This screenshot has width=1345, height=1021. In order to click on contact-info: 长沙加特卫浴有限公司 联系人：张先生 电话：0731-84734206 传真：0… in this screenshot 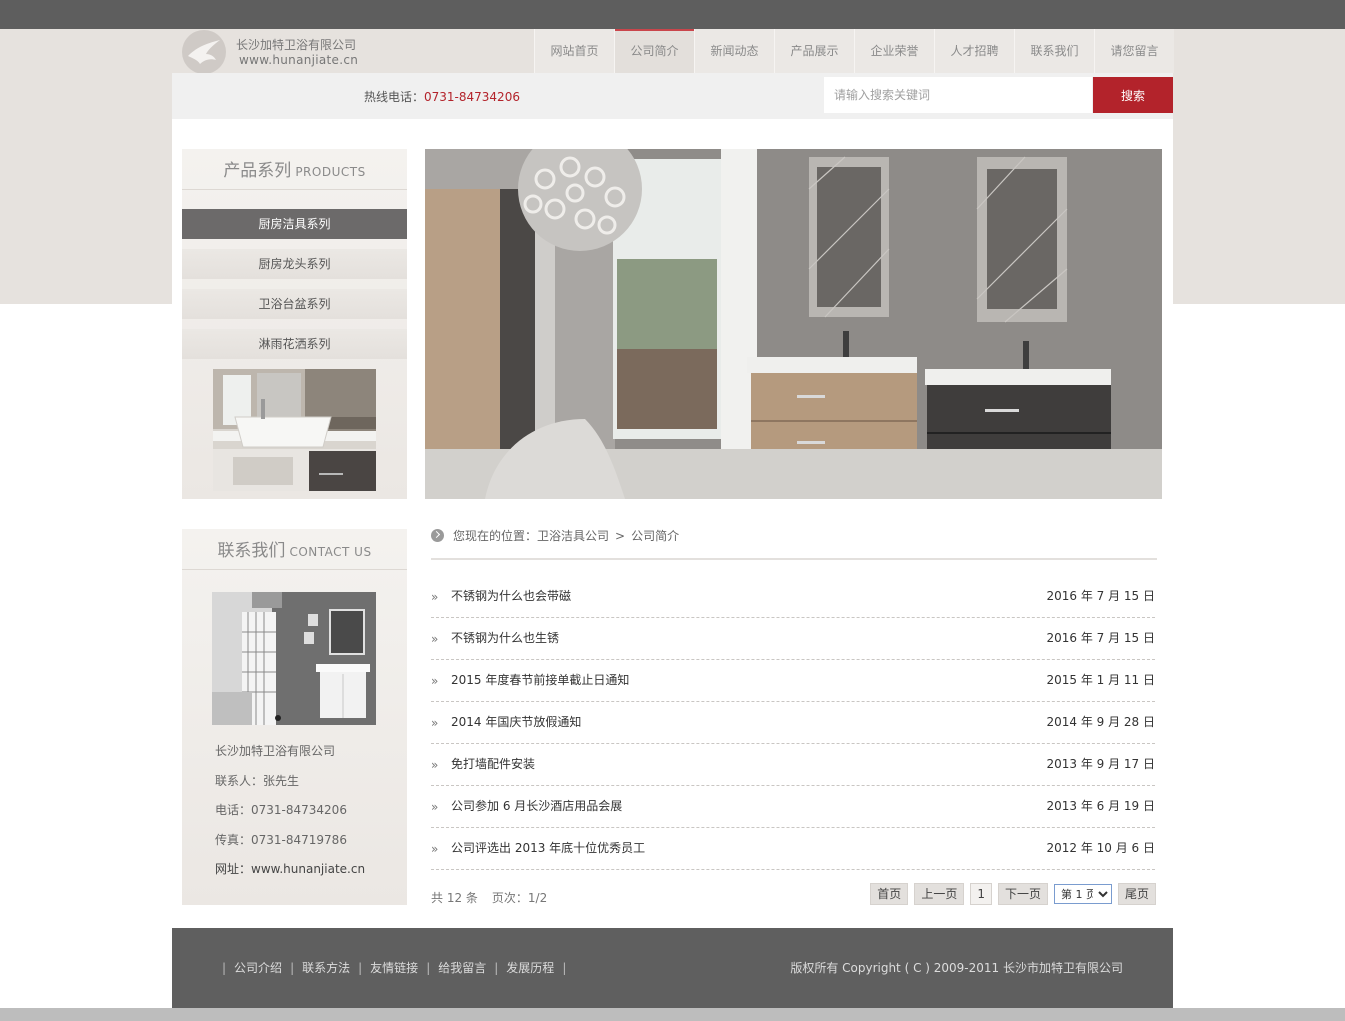, I will do `click(290, 815)`.